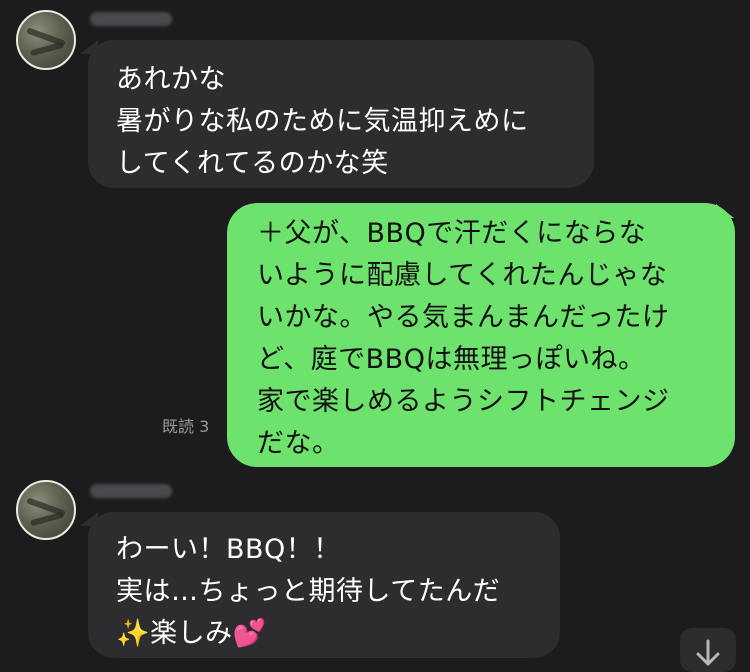  I want to click on sparkles-icon: ✨, so click(133, 633).